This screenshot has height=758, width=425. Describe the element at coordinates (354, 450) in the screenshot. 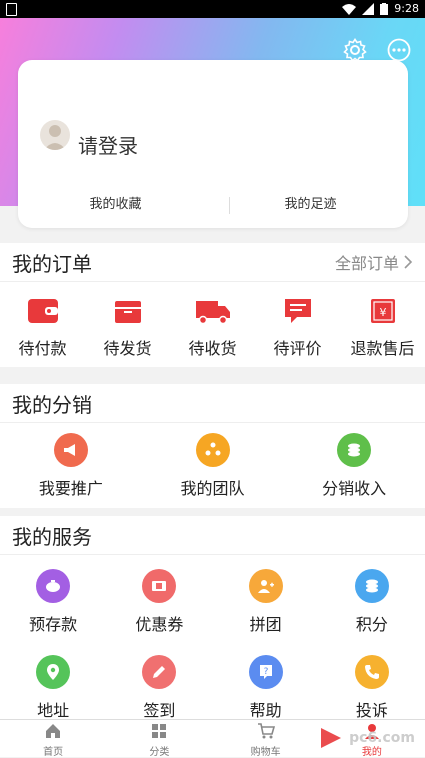

I see `coins-icon` at that location.